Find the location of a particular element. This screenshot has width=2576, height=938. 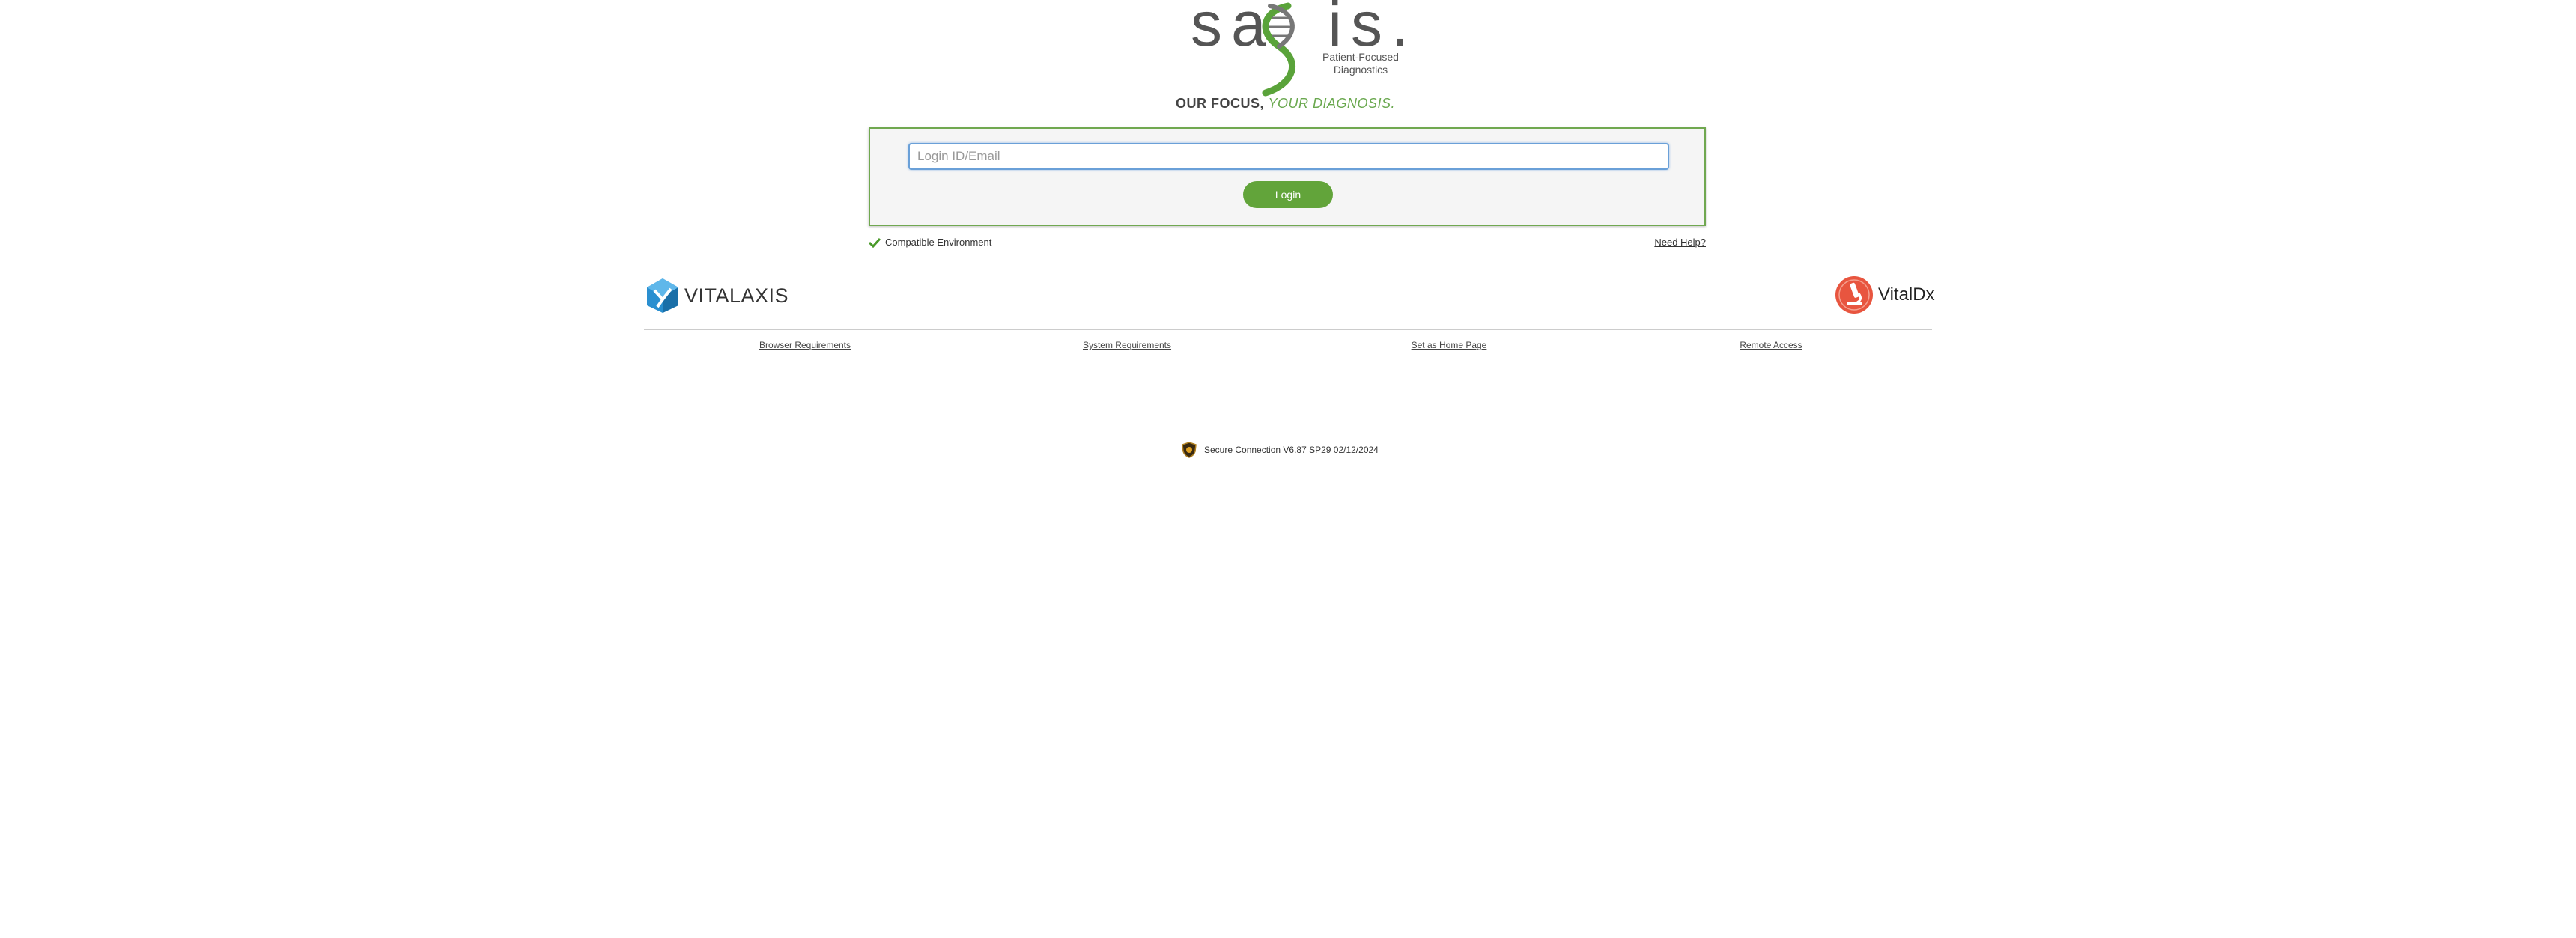

system-requirements-link: System Requirements is located at coordinates (1127, 345).